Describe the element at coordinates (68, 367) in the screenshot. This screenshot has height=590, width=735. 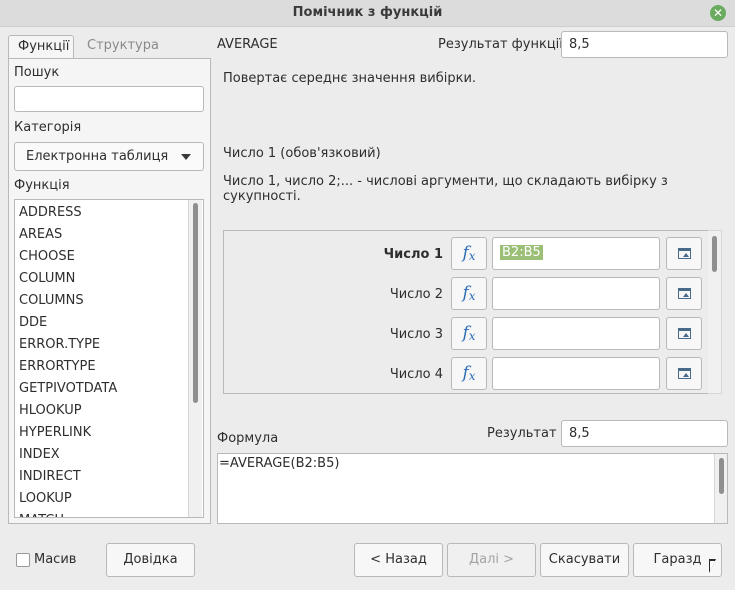
I see `list-item: ERRORTYPE` at that location.